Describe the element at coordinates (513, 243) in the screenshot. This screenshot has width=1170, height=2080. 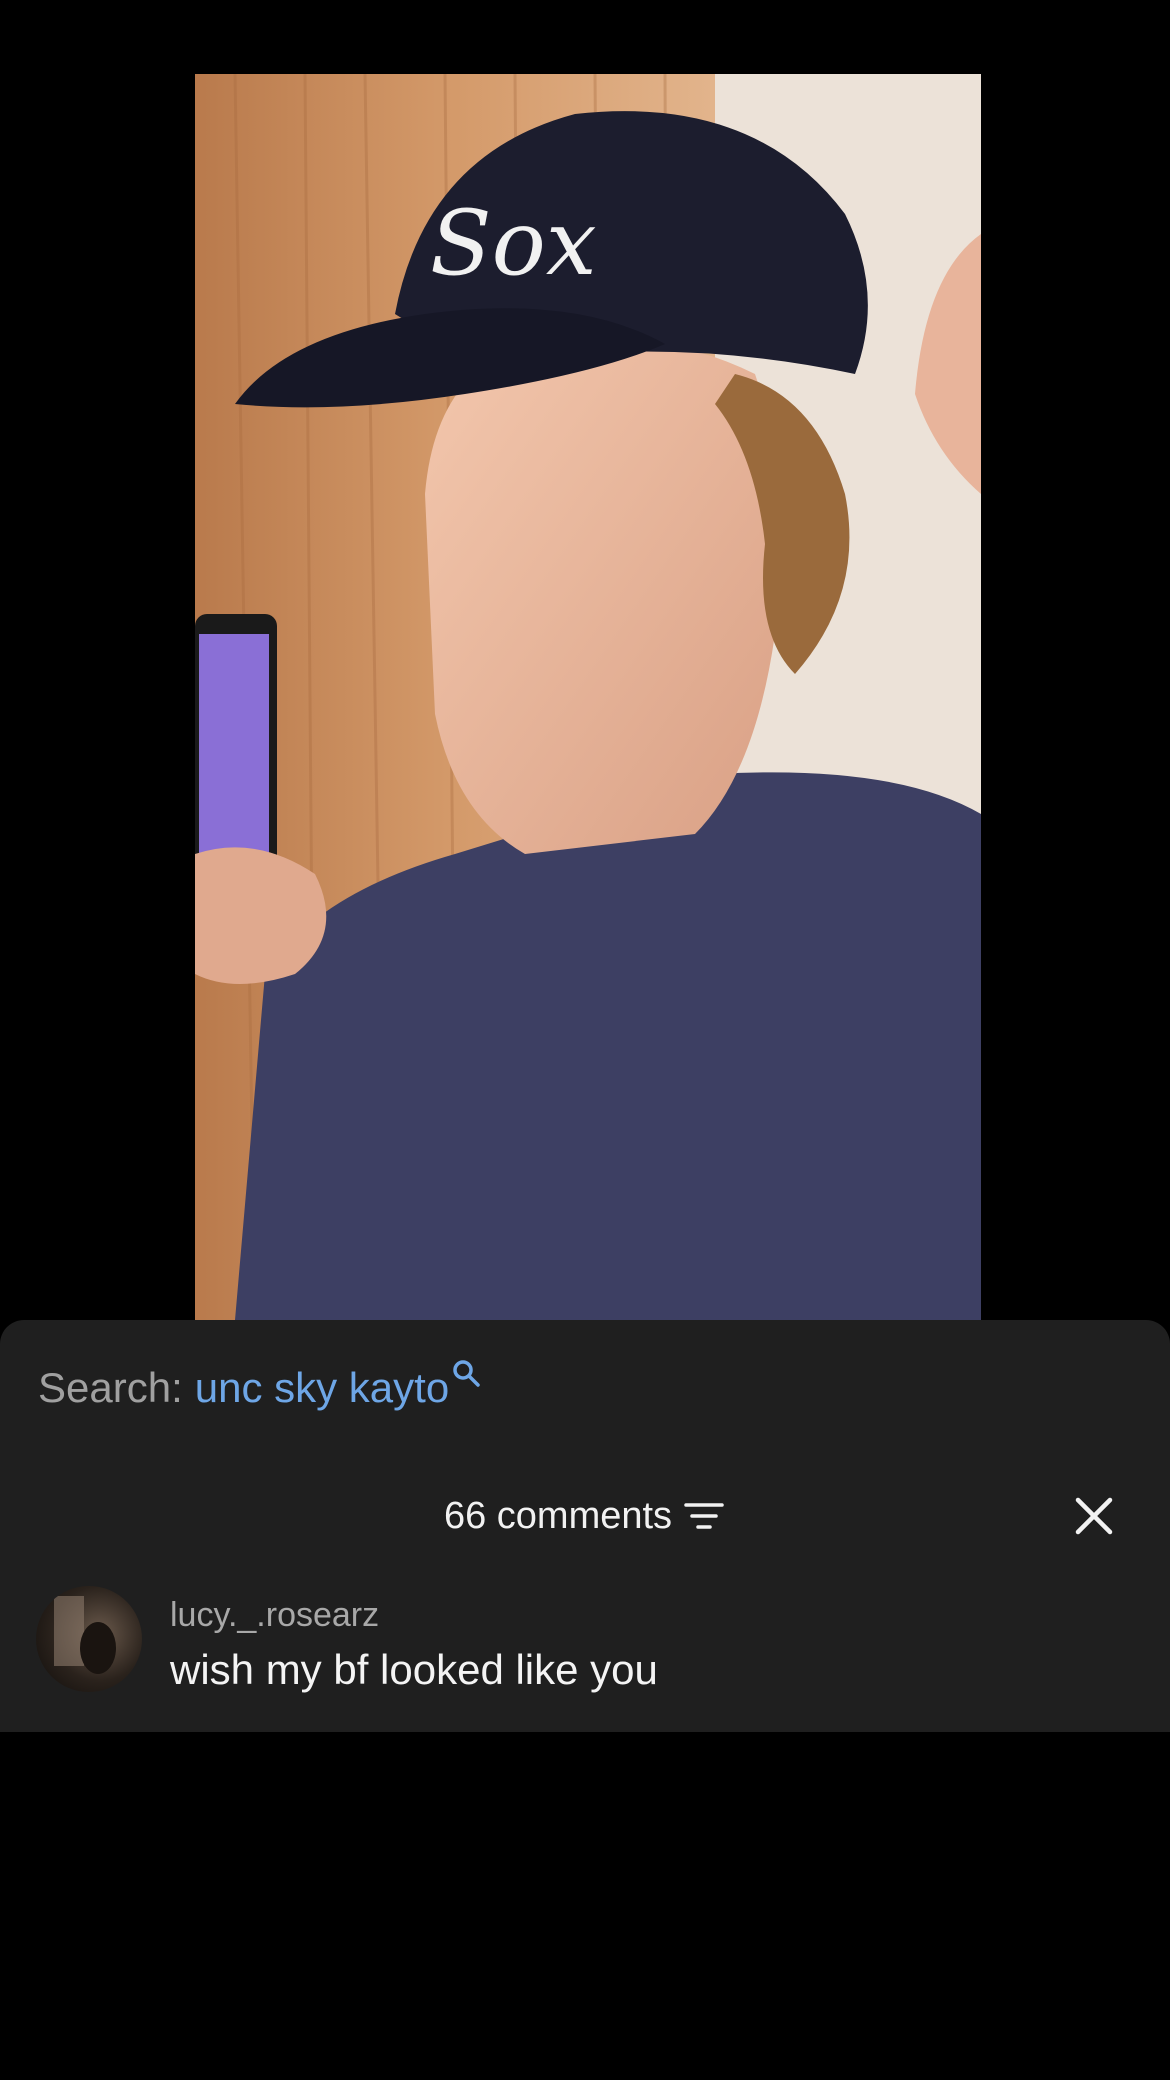
I see `svg-text: Sox` at that location.